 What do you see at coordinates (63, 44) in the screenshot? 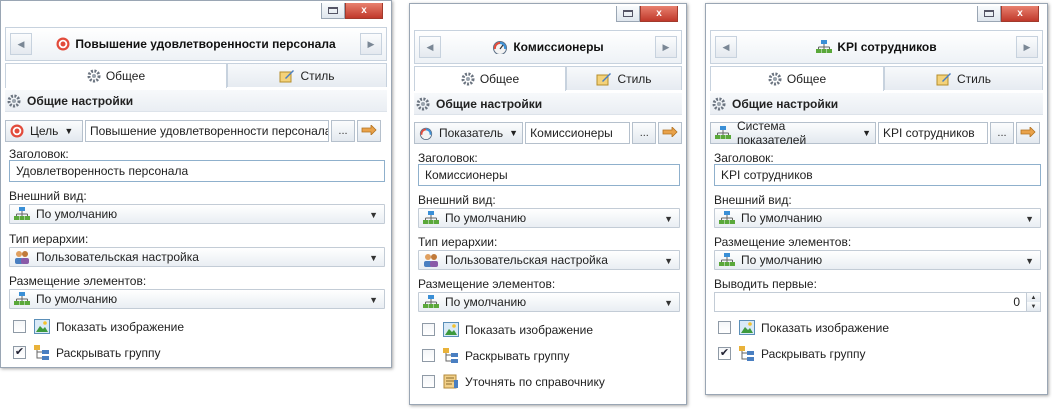
I see `target-icon` at bounding box center [63, 44].